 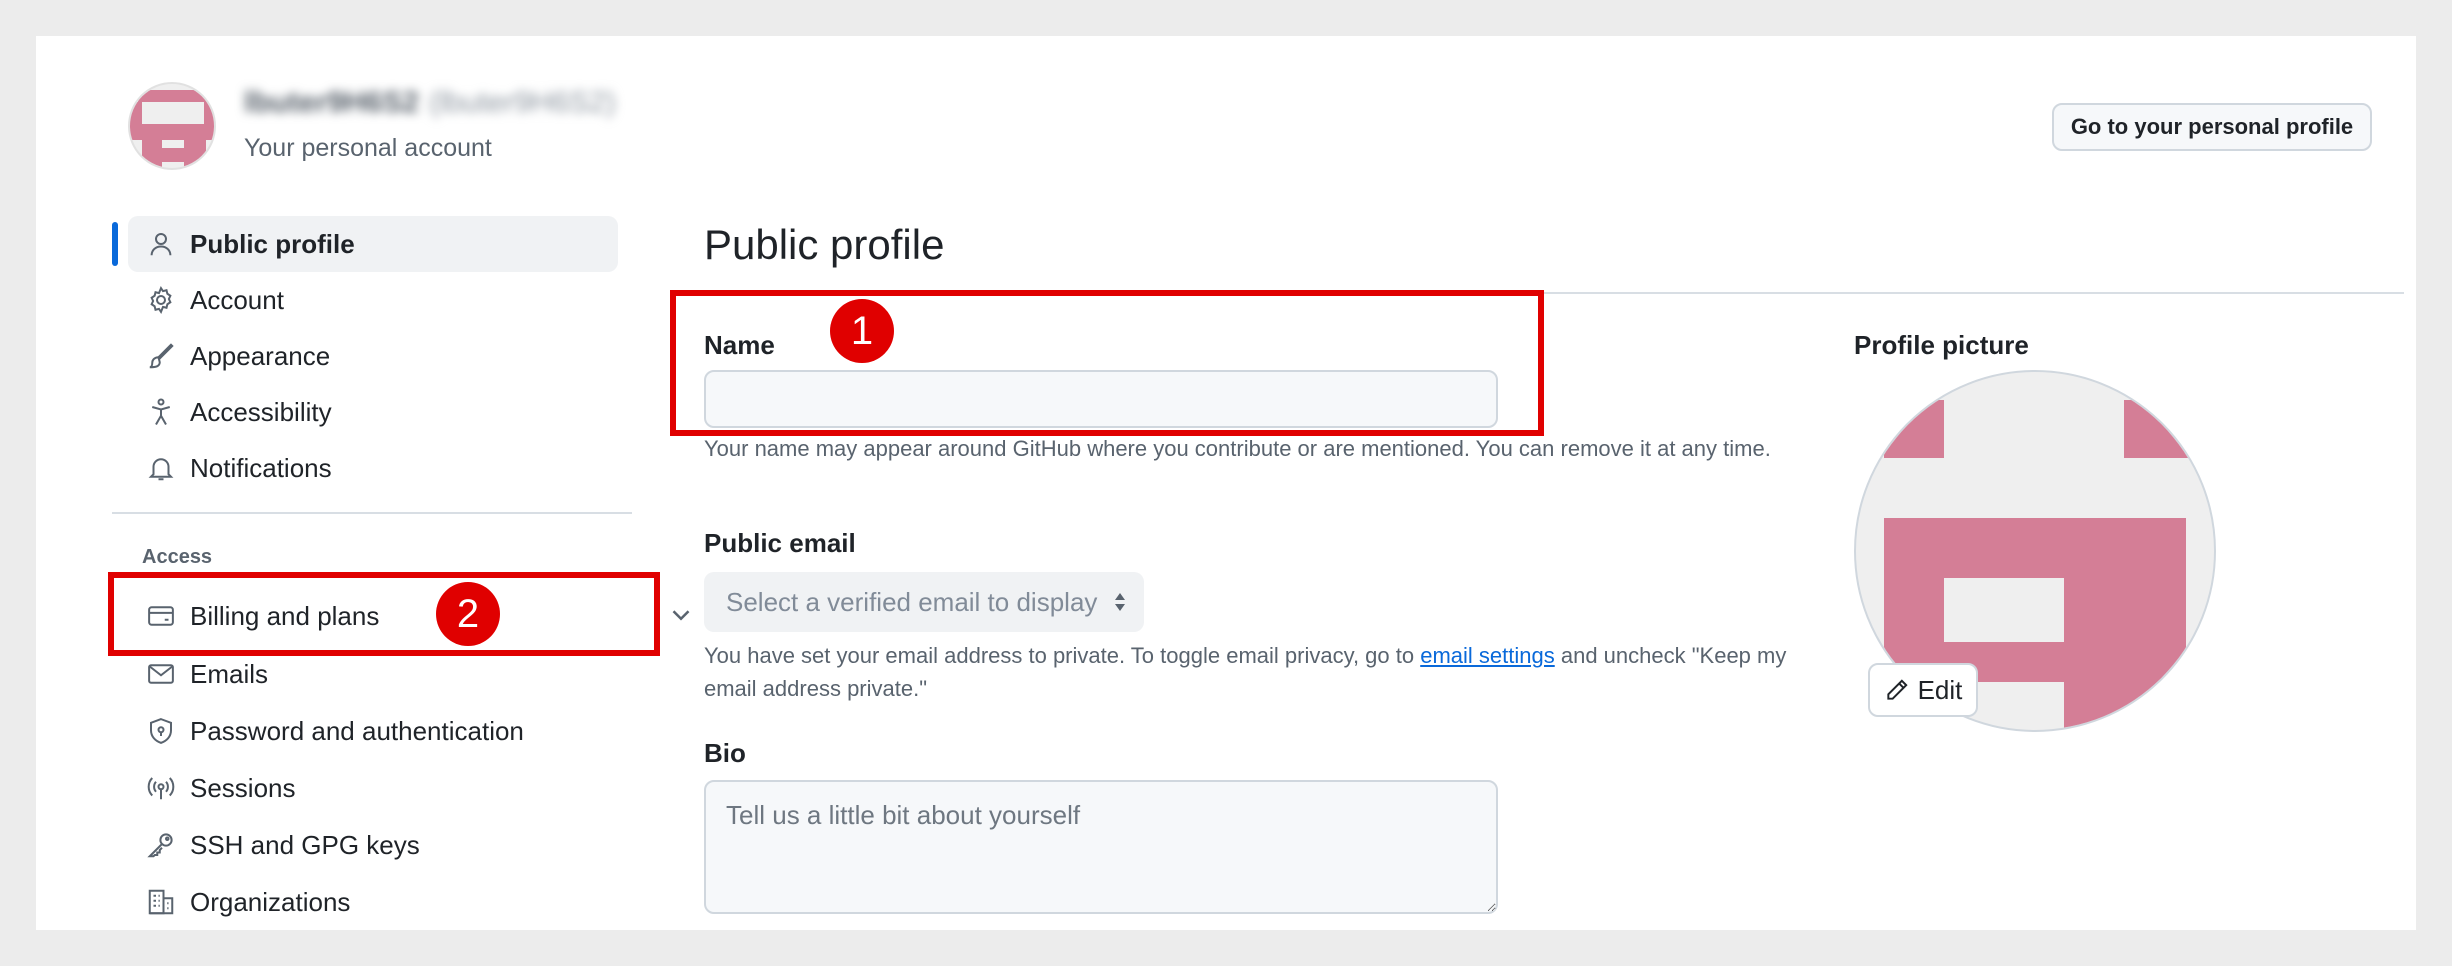 What do you see at coordinates (1941, 345) in the screenshot?
I see `profile-picture-label: Profile picture` at bounding box center [1941, 345].